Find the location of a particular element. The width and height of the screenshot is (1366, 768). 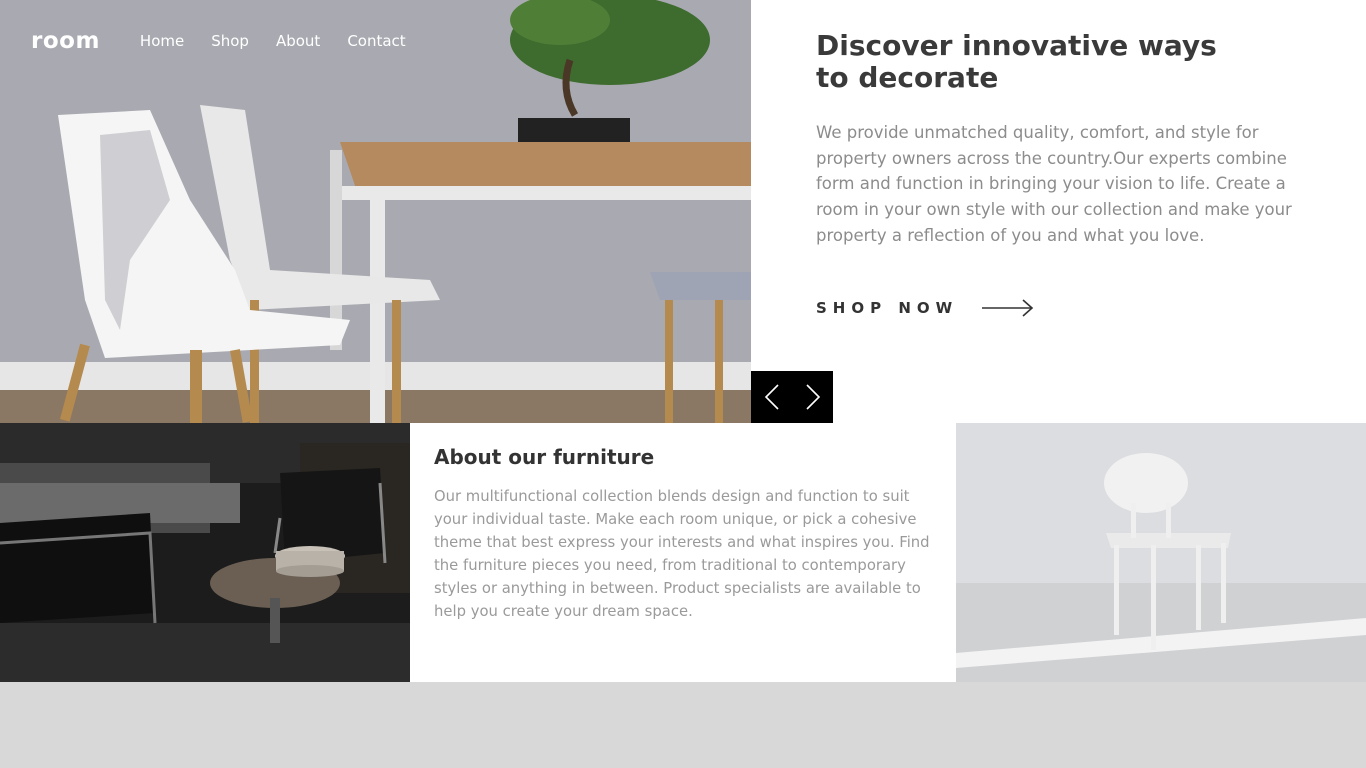

arrow-right-icon is located at coordinates (1008, 308).